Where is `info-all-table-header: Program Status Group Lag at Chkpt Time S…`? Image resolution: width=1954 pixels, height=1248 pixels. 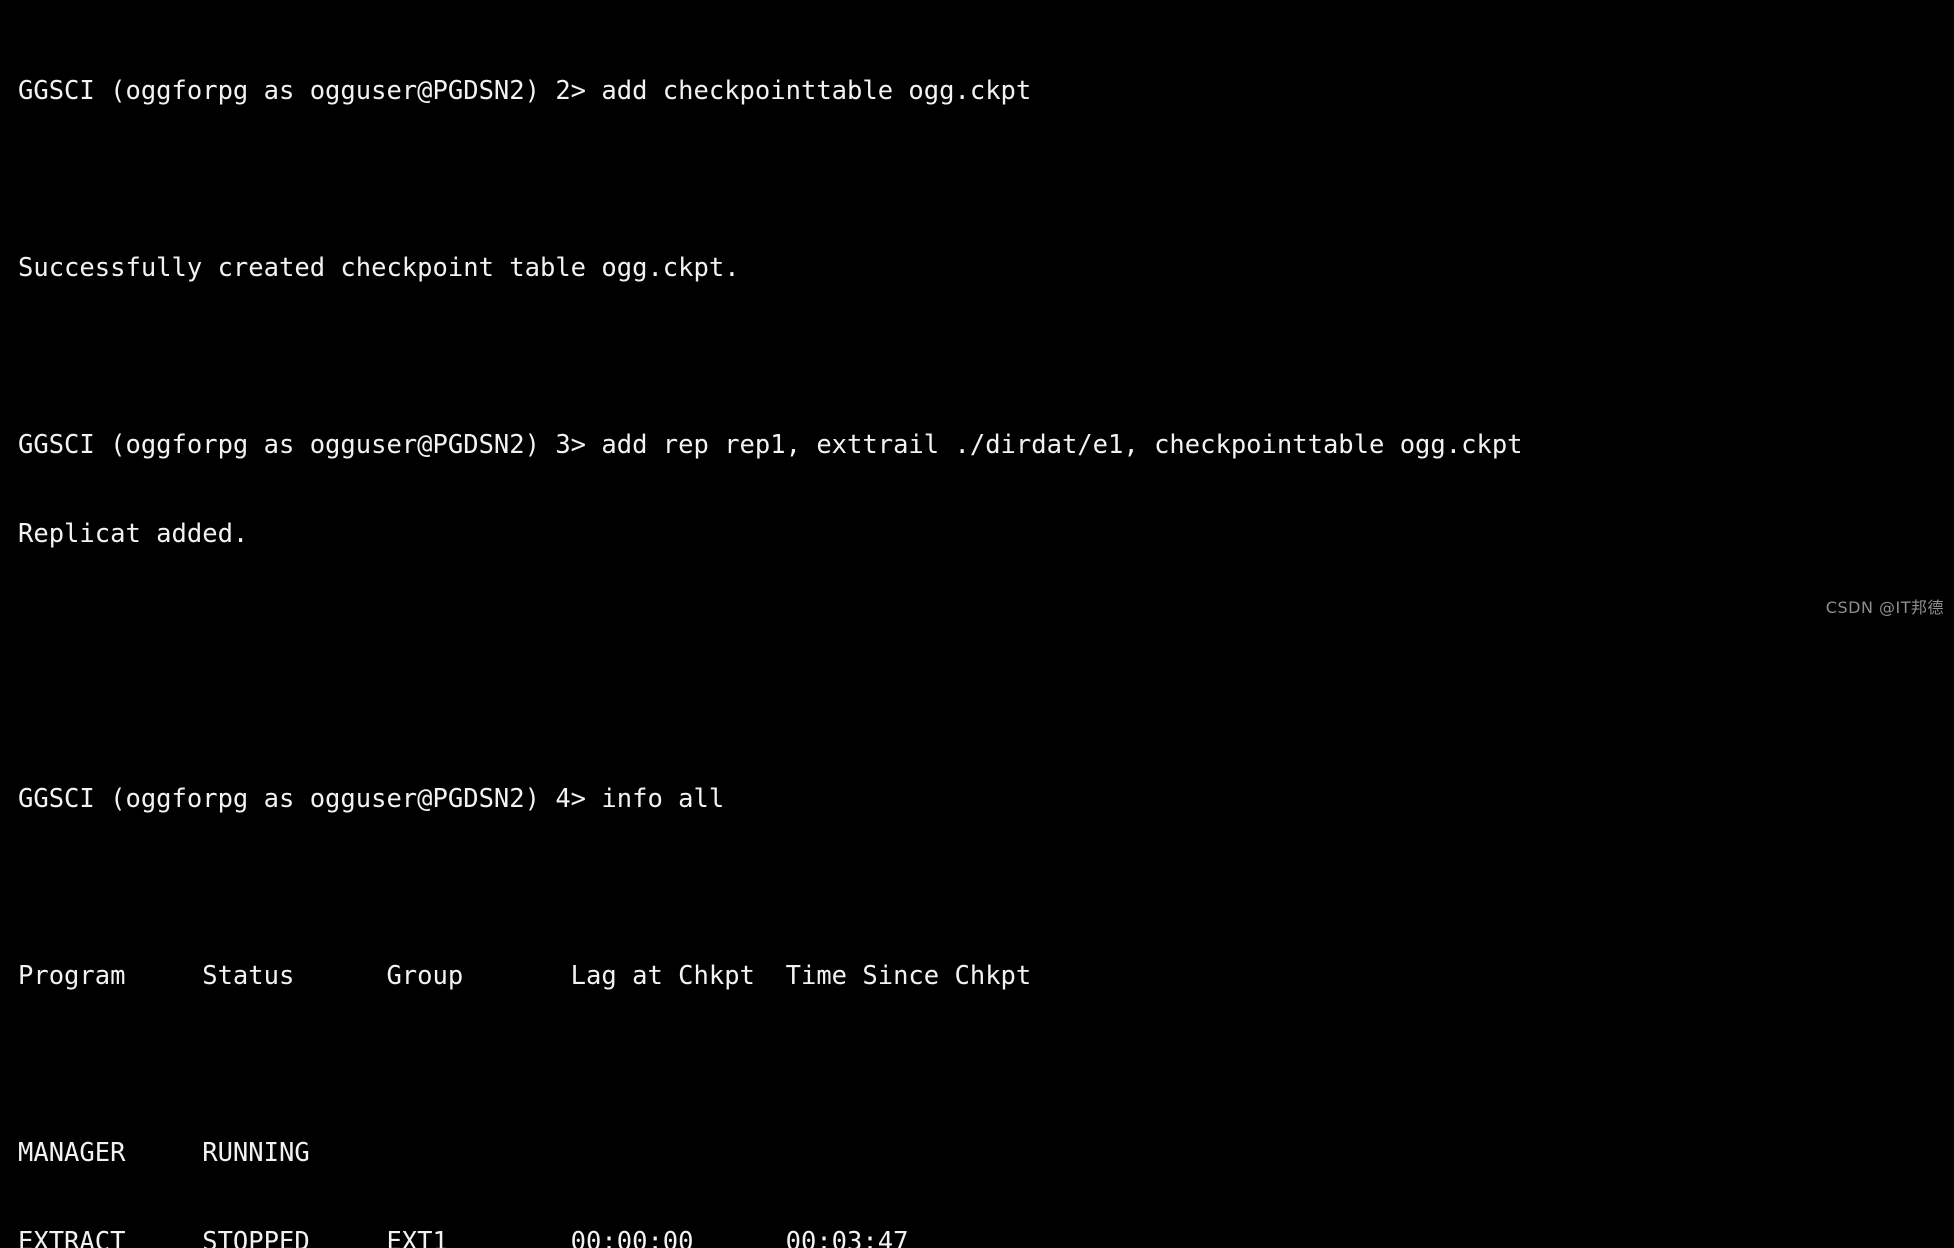
info-all-table-header: Program Status Group Lag at Chkpt Time S… is located at coordinates (986, 977).